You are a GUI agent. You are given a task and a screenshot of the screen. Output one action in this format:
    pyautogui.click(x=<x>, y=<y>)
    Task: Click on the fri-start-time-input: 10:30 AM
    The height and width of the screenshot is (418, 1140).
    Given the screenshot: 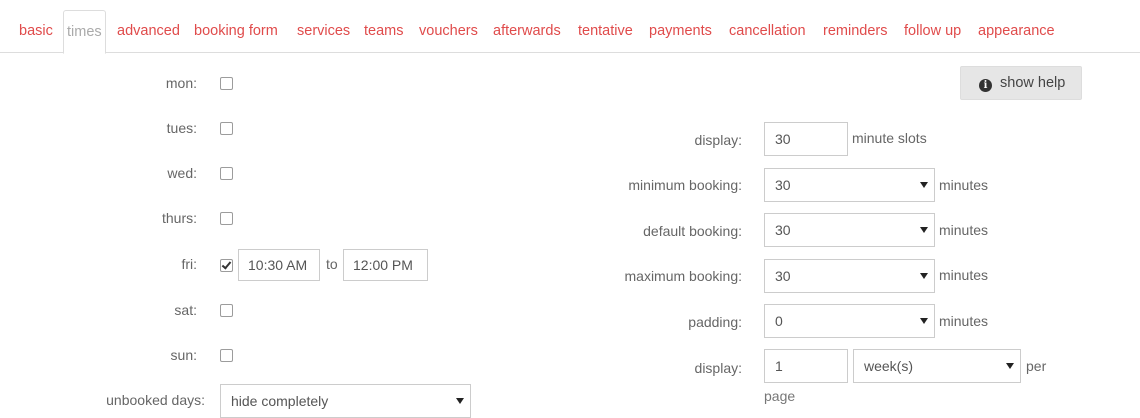 What is the action you would take?
    pyautogui.click(x=279, y=265)
    